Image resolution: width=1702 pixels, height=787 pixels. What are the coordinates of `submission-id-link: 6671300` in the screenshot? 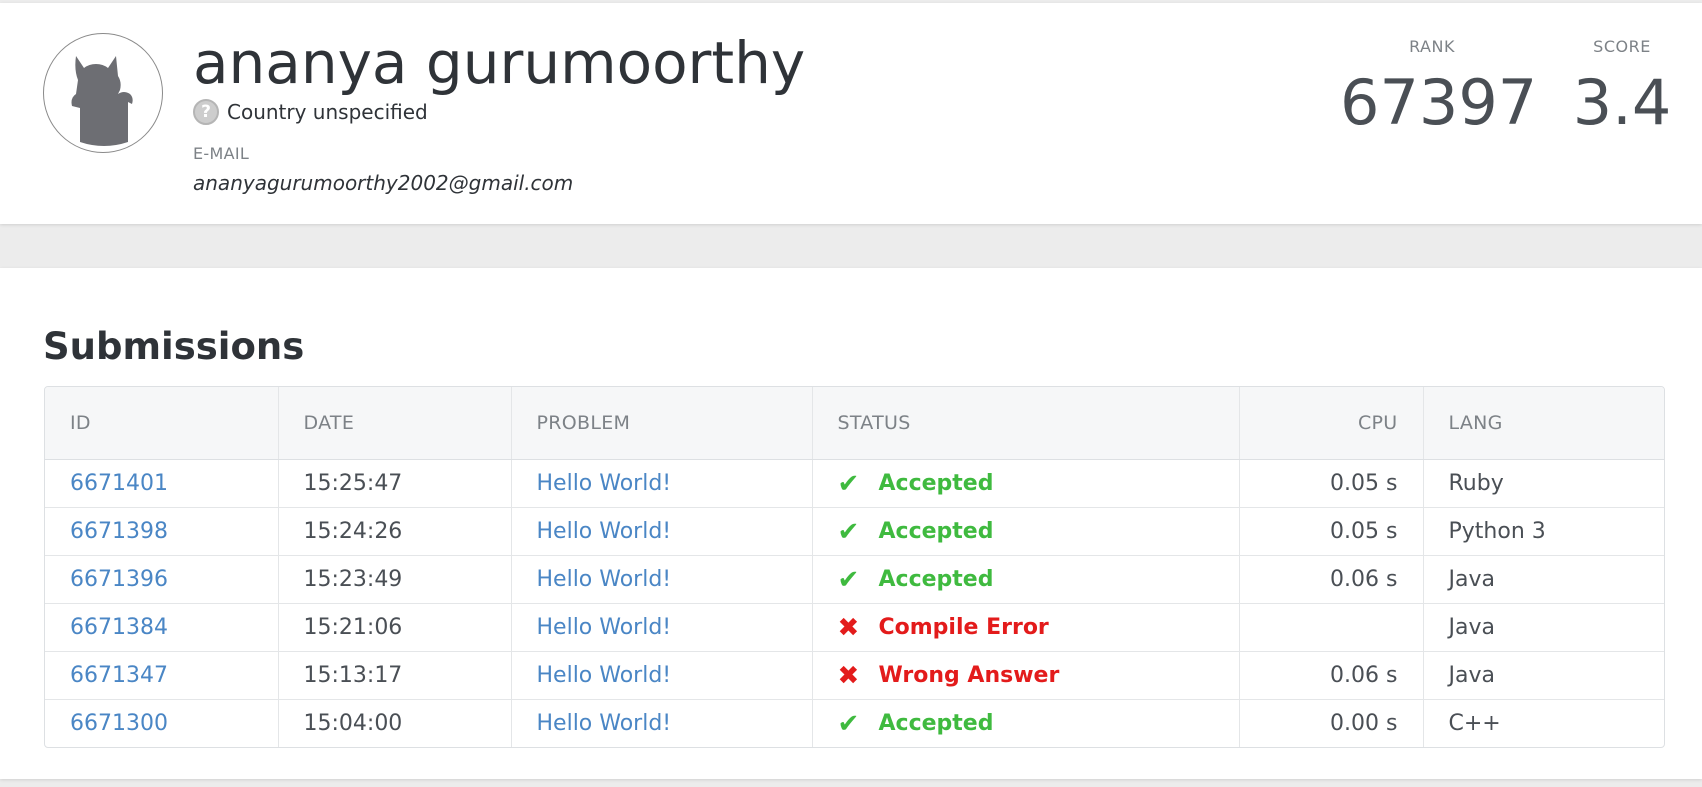 It's located at (119, 723).